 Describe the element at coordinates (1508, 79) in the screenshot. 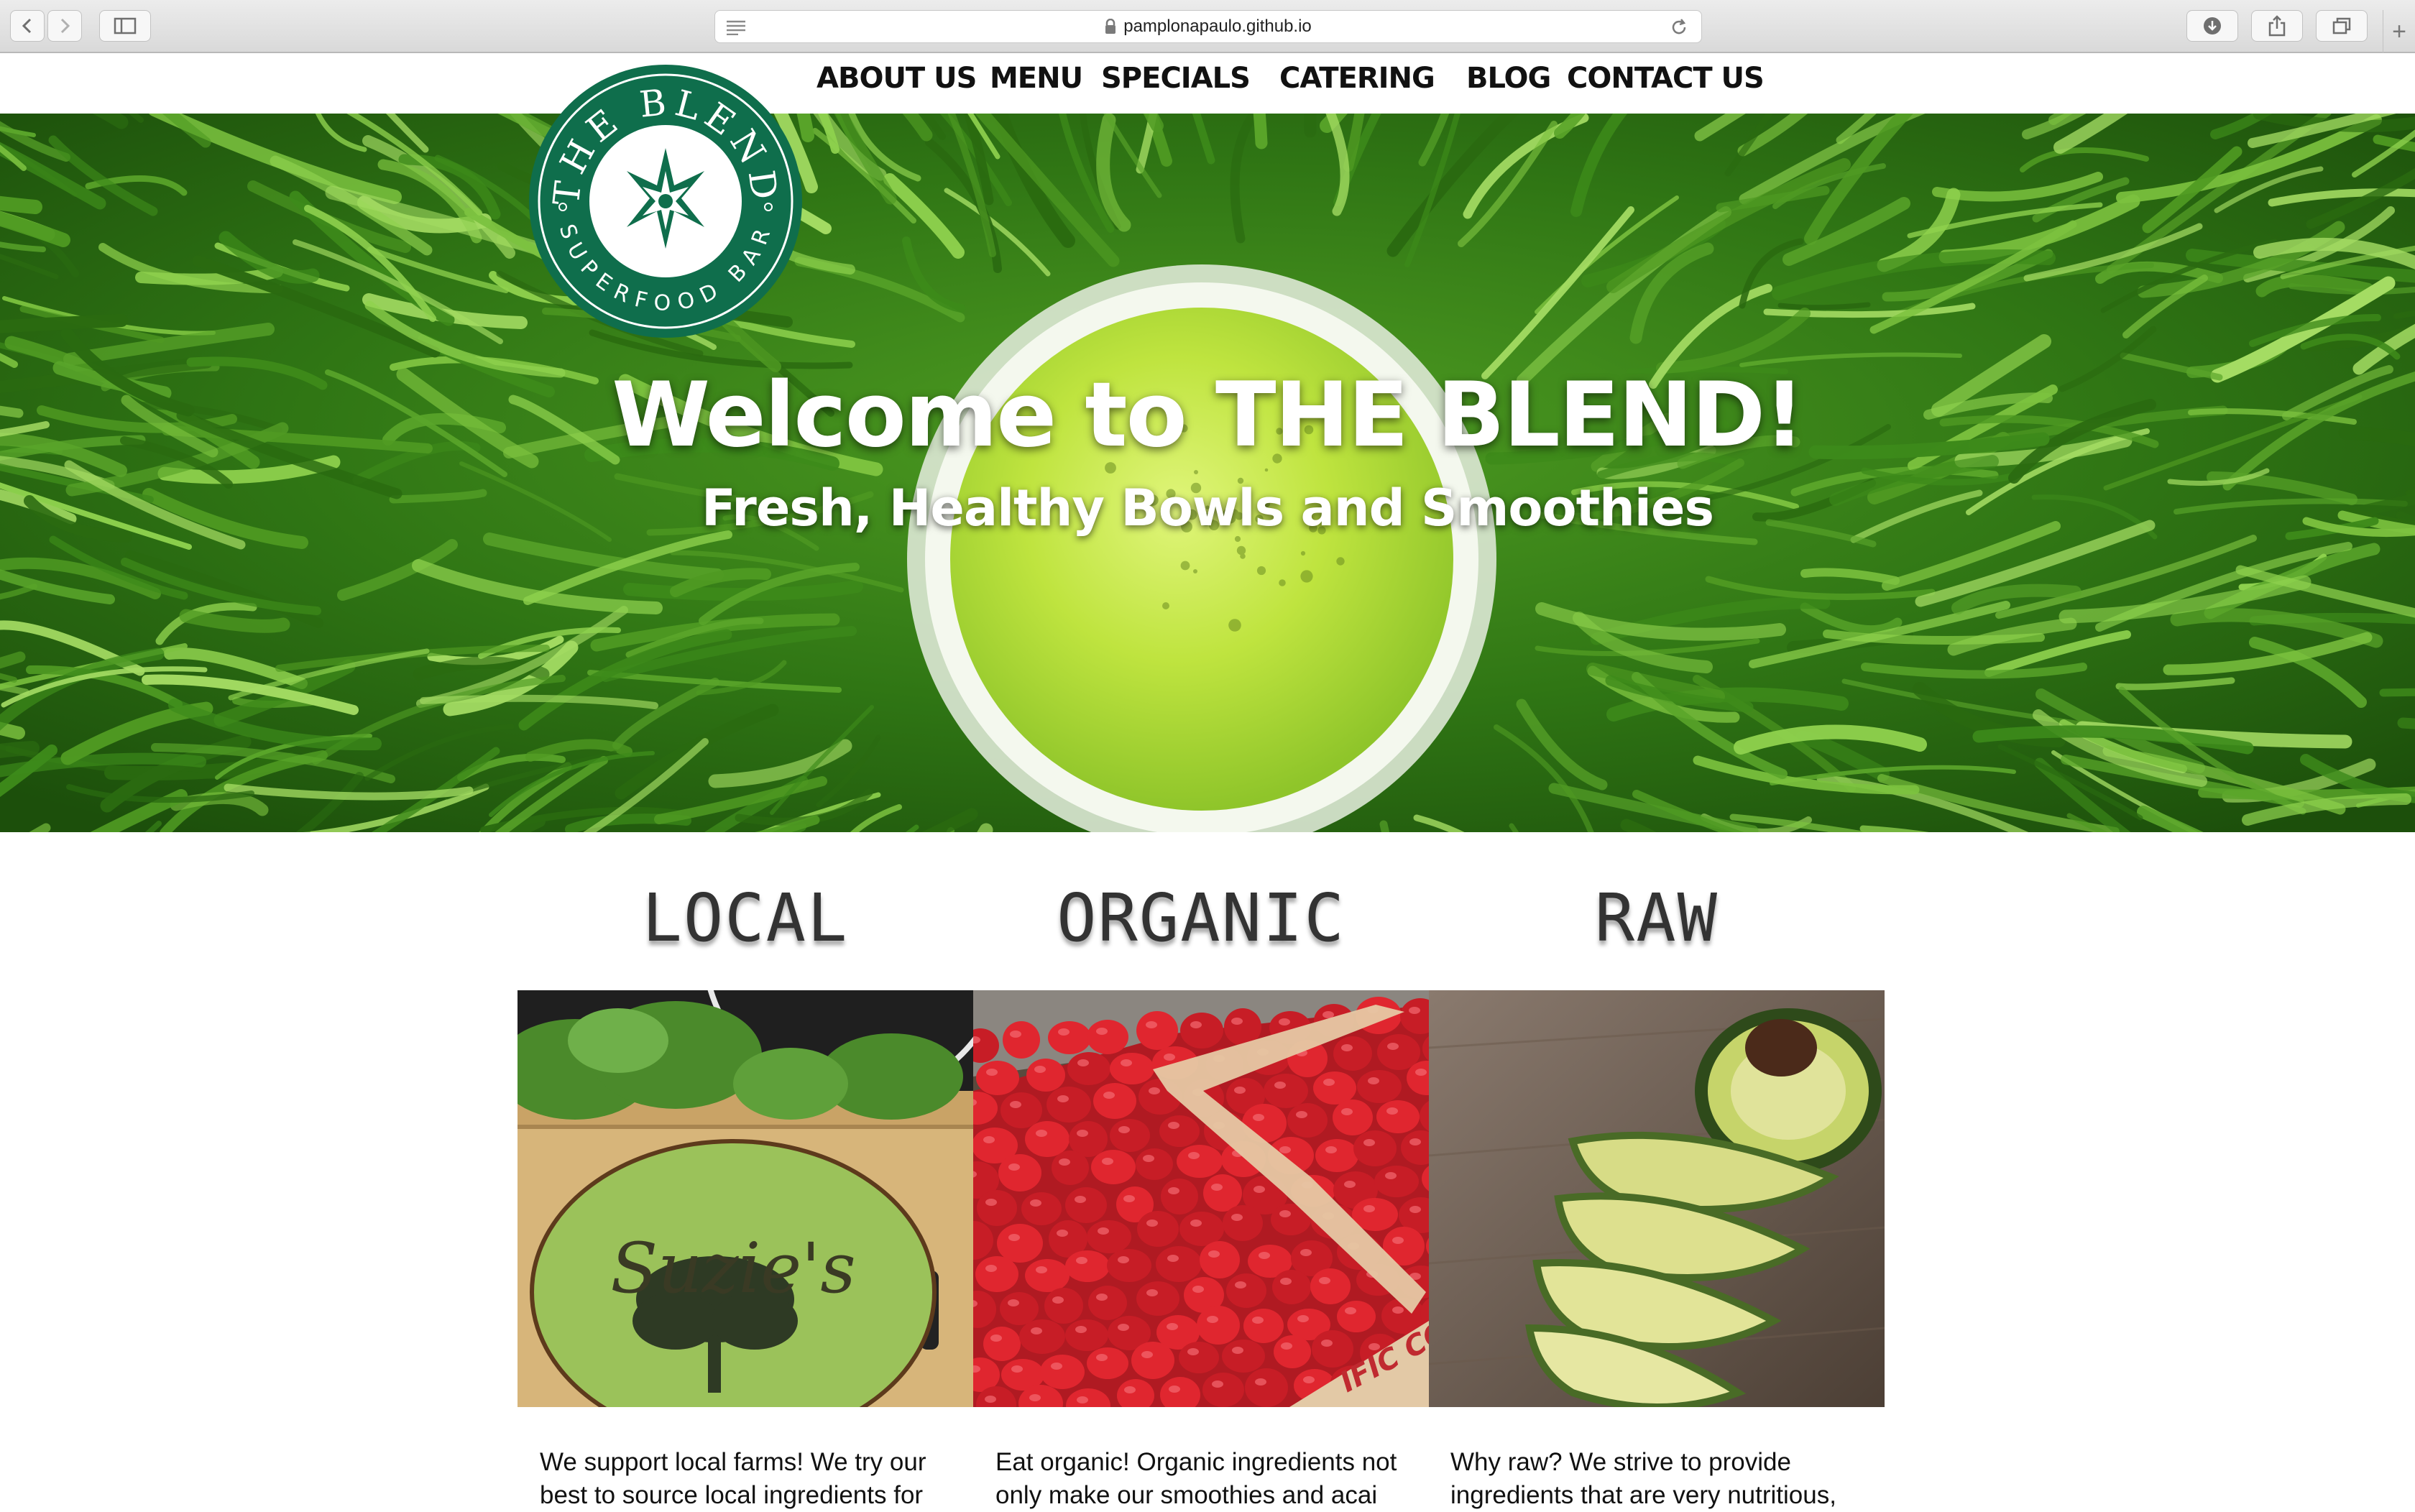

I see `nav-blog: BLOG` at that location.